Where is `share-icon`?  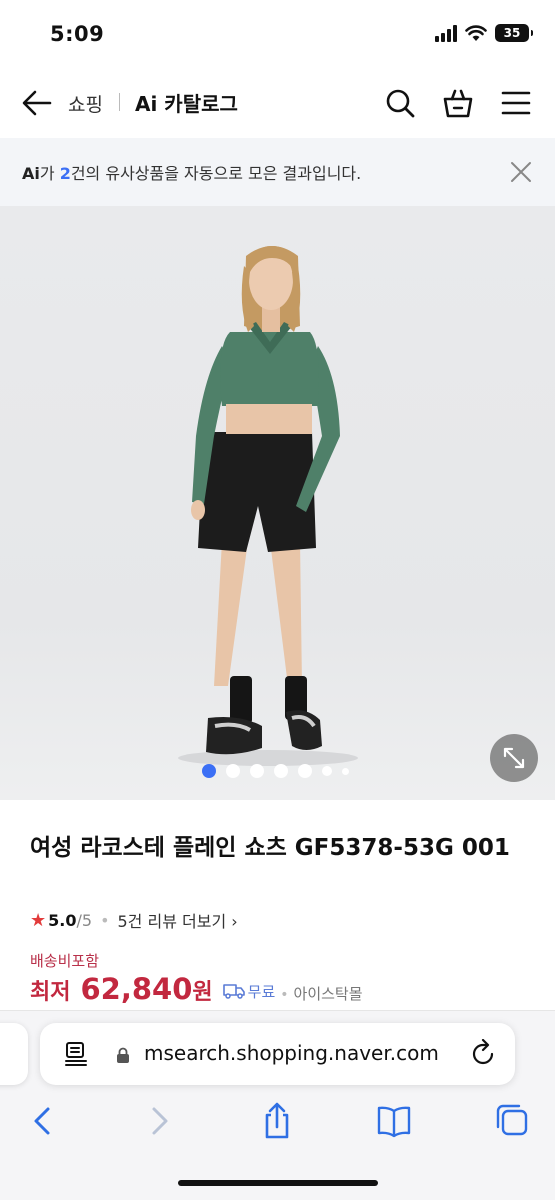
share-icon is located at coordinates (277, 1121).